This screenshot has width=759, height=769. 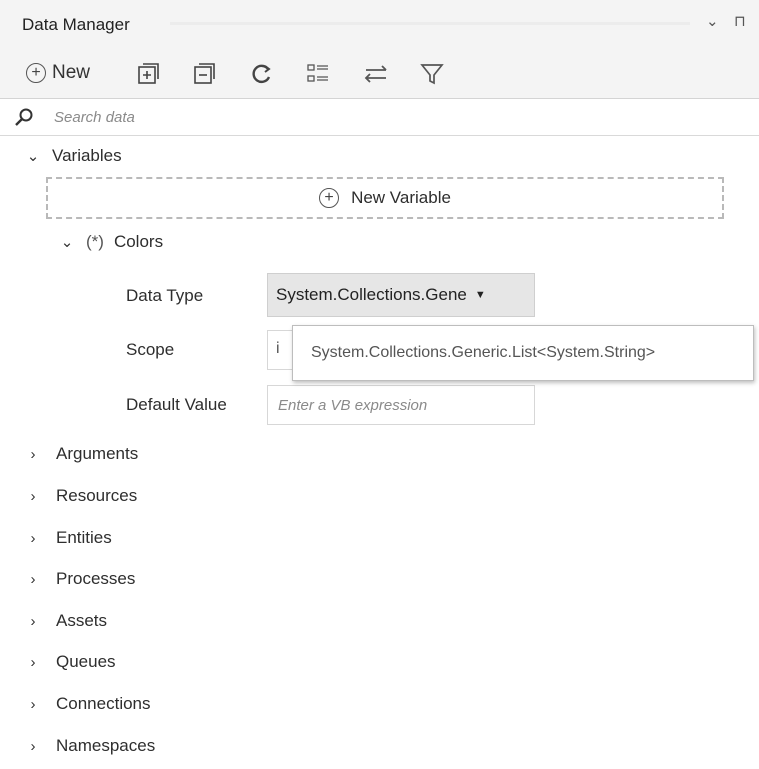 What do you see at coordinates (480, 295) in the screenshot?
I see `dropdown-arrow-icon: ▼` at bounding box center [480, 295].